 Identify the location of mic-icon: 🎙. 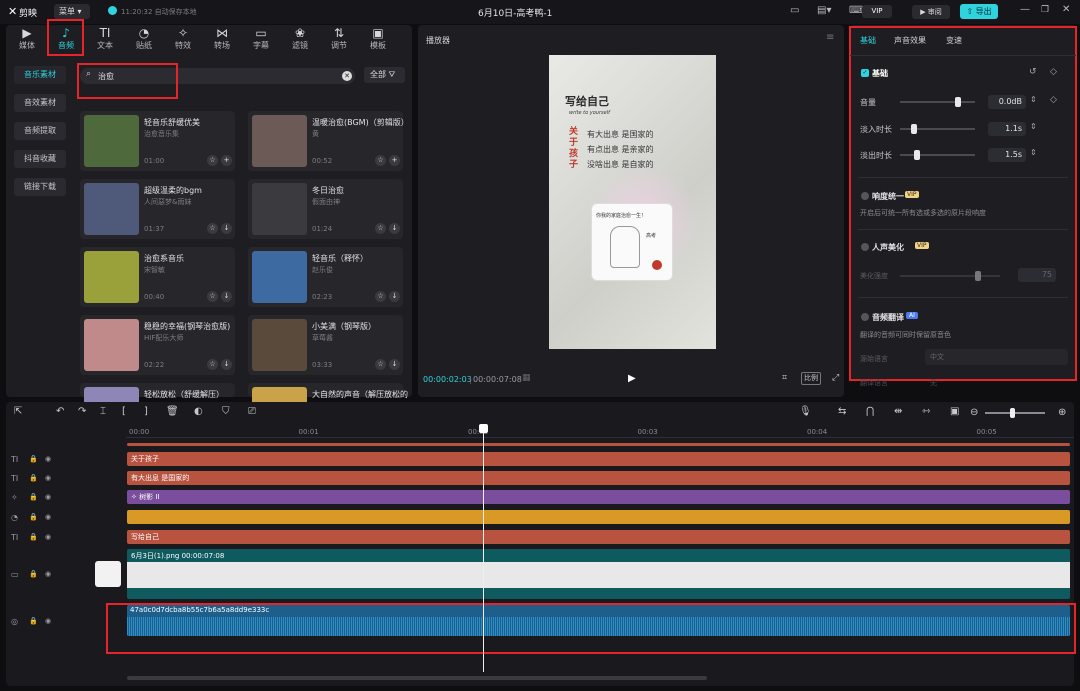
(805, 411).